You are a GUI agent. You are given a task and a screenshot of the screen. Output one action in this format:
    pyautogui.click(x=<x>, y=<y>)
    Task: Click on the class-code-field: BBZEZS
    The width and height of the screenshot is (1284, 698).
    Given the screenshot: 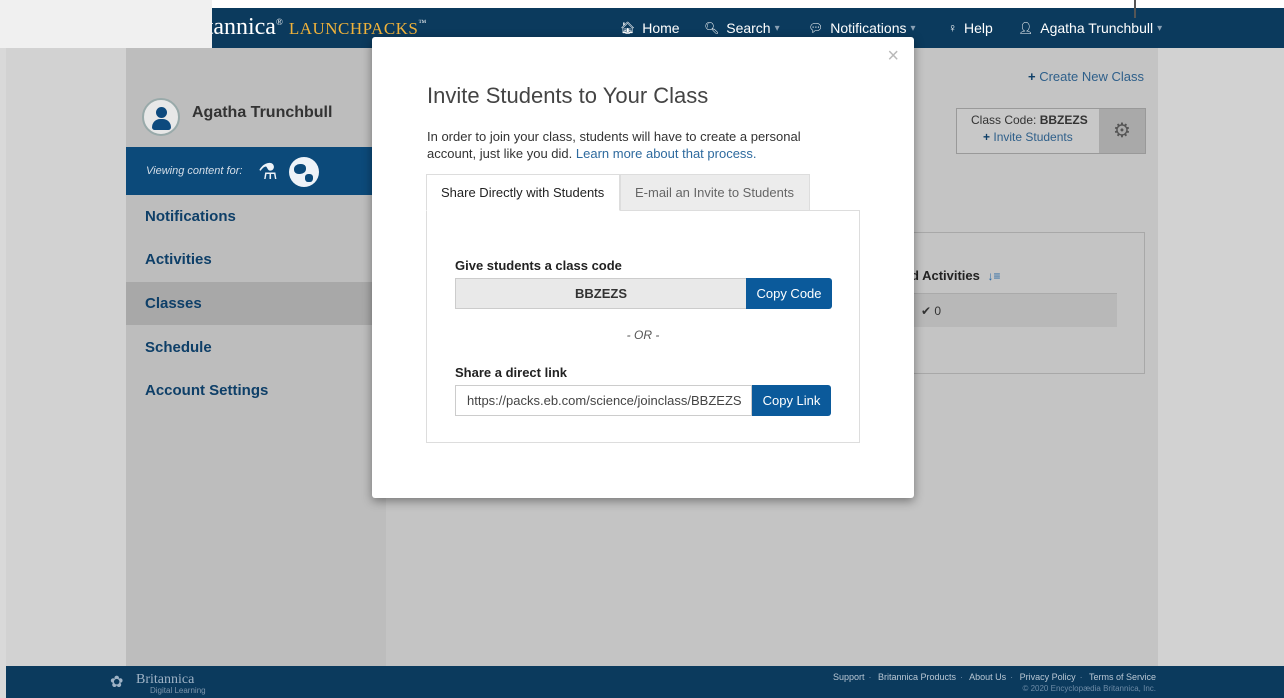 What is the action you would take?
    pyautogui.click(x=600, y=293)
    